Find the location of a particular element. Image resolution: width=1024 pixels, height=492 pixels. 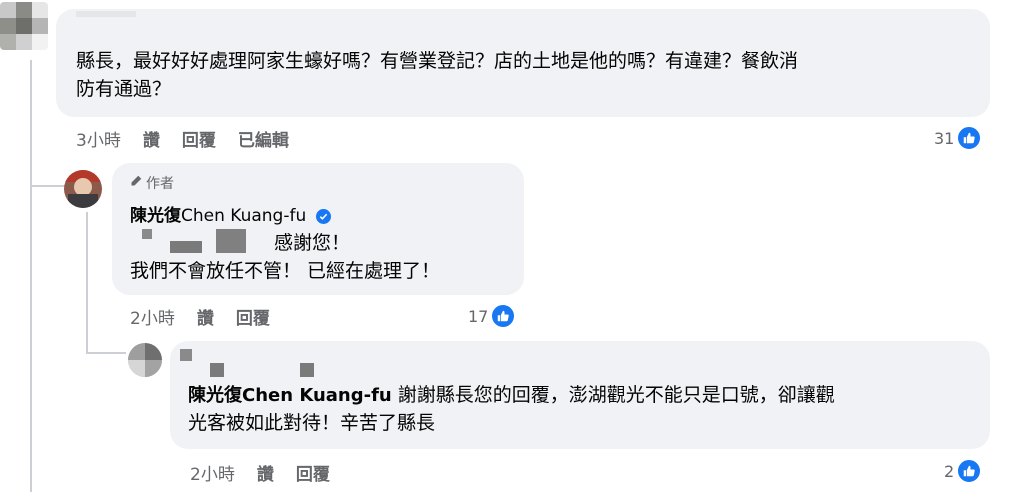

comment-actions: 3小時 讚 回覆 已編輯 is located at coordinates (182, 138).